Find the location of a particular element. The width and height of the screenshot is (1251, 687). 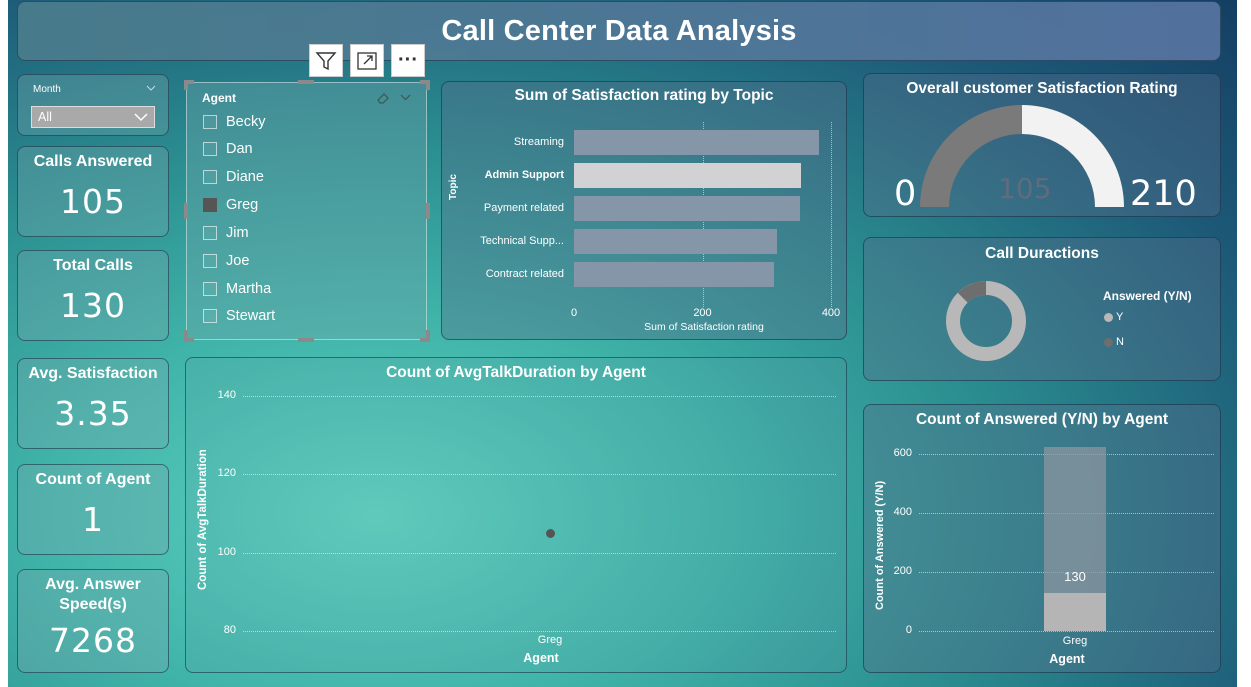

agent-option-label: Becky is located at coordinates (246, 122).